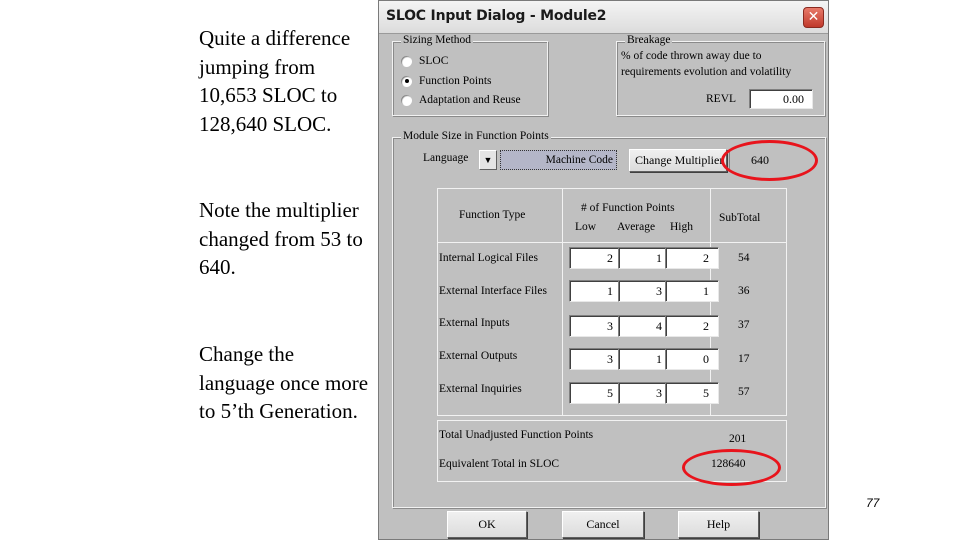 Image resolution: width=960 pixels, height=540 pixels. Describe the element at coordinates (781, 99) in the screenshot. I see `revl-input: 0.00` at that location.